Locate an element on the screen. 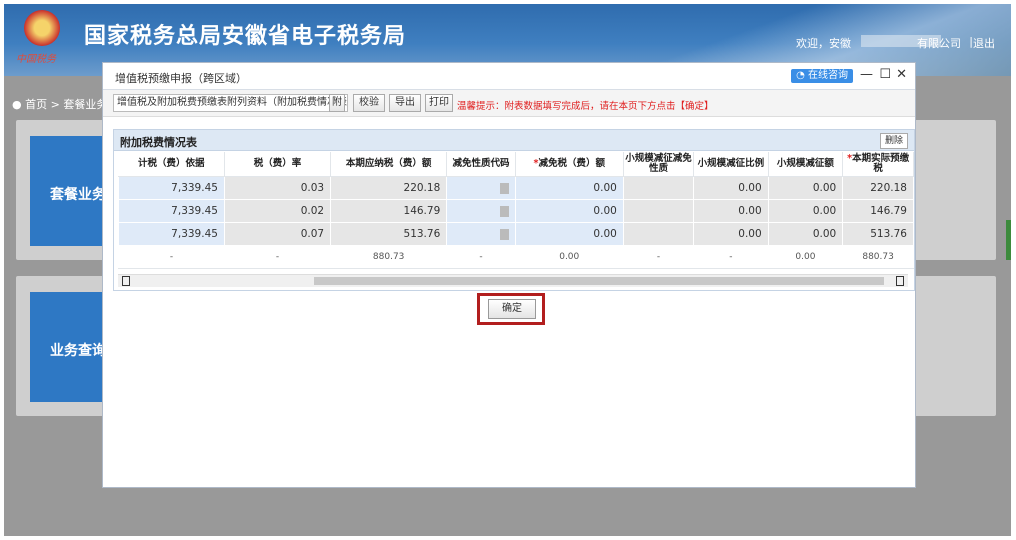  card-label: 业务查询 is located at coordinates (78, 351).